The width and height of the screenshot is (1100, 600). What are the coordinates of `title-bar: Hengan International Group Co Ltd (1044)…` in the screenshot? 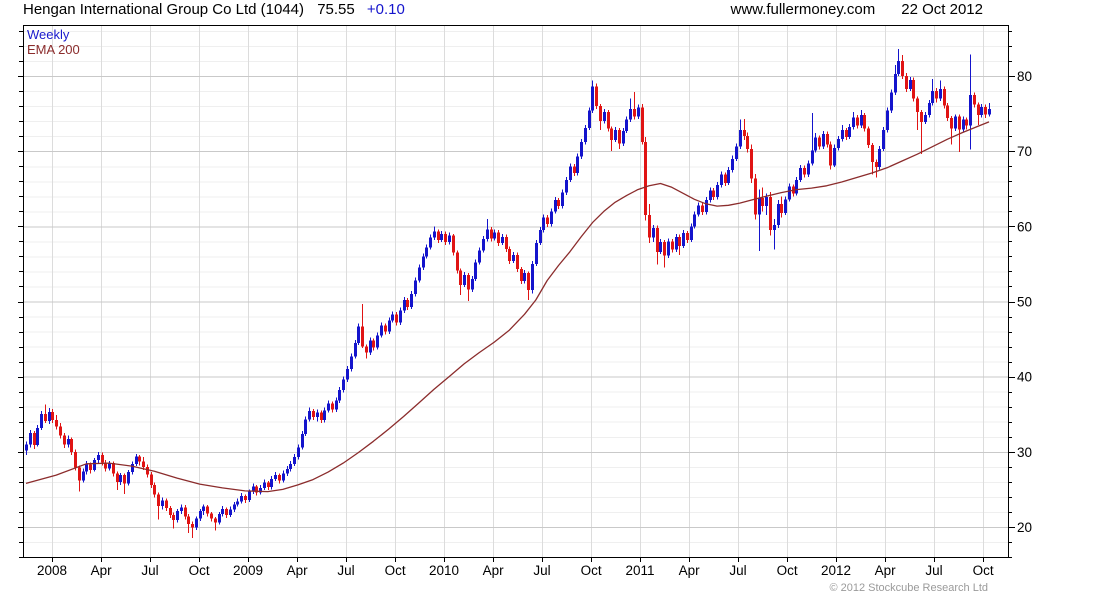 It's located at (214, 9).